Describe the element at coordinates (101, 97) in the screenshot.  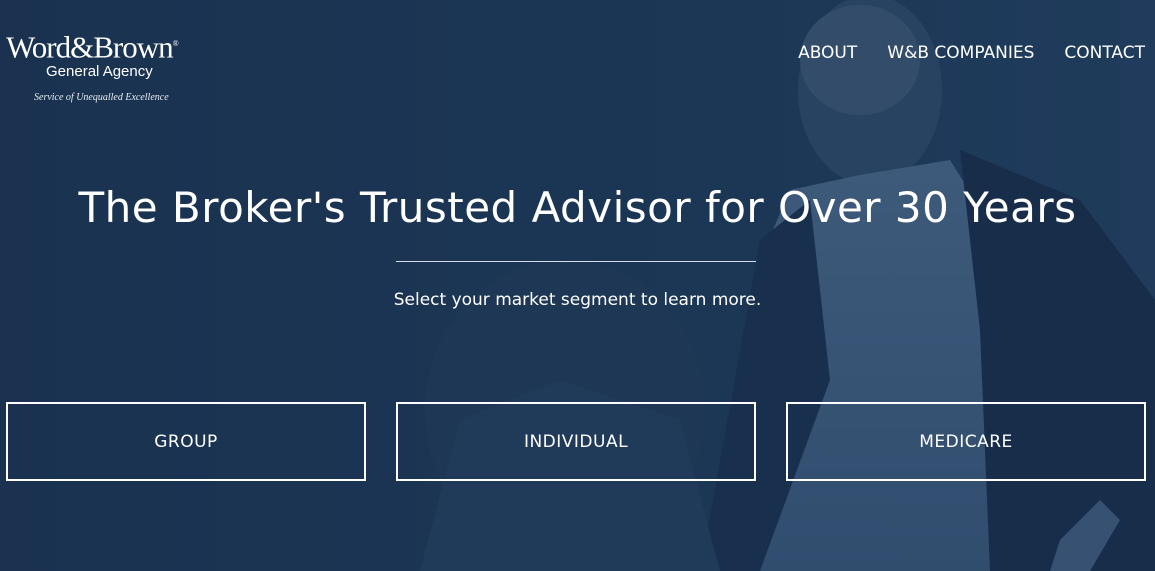
I see `logo-tagline: Service of Unequalled Excellence` at that location.